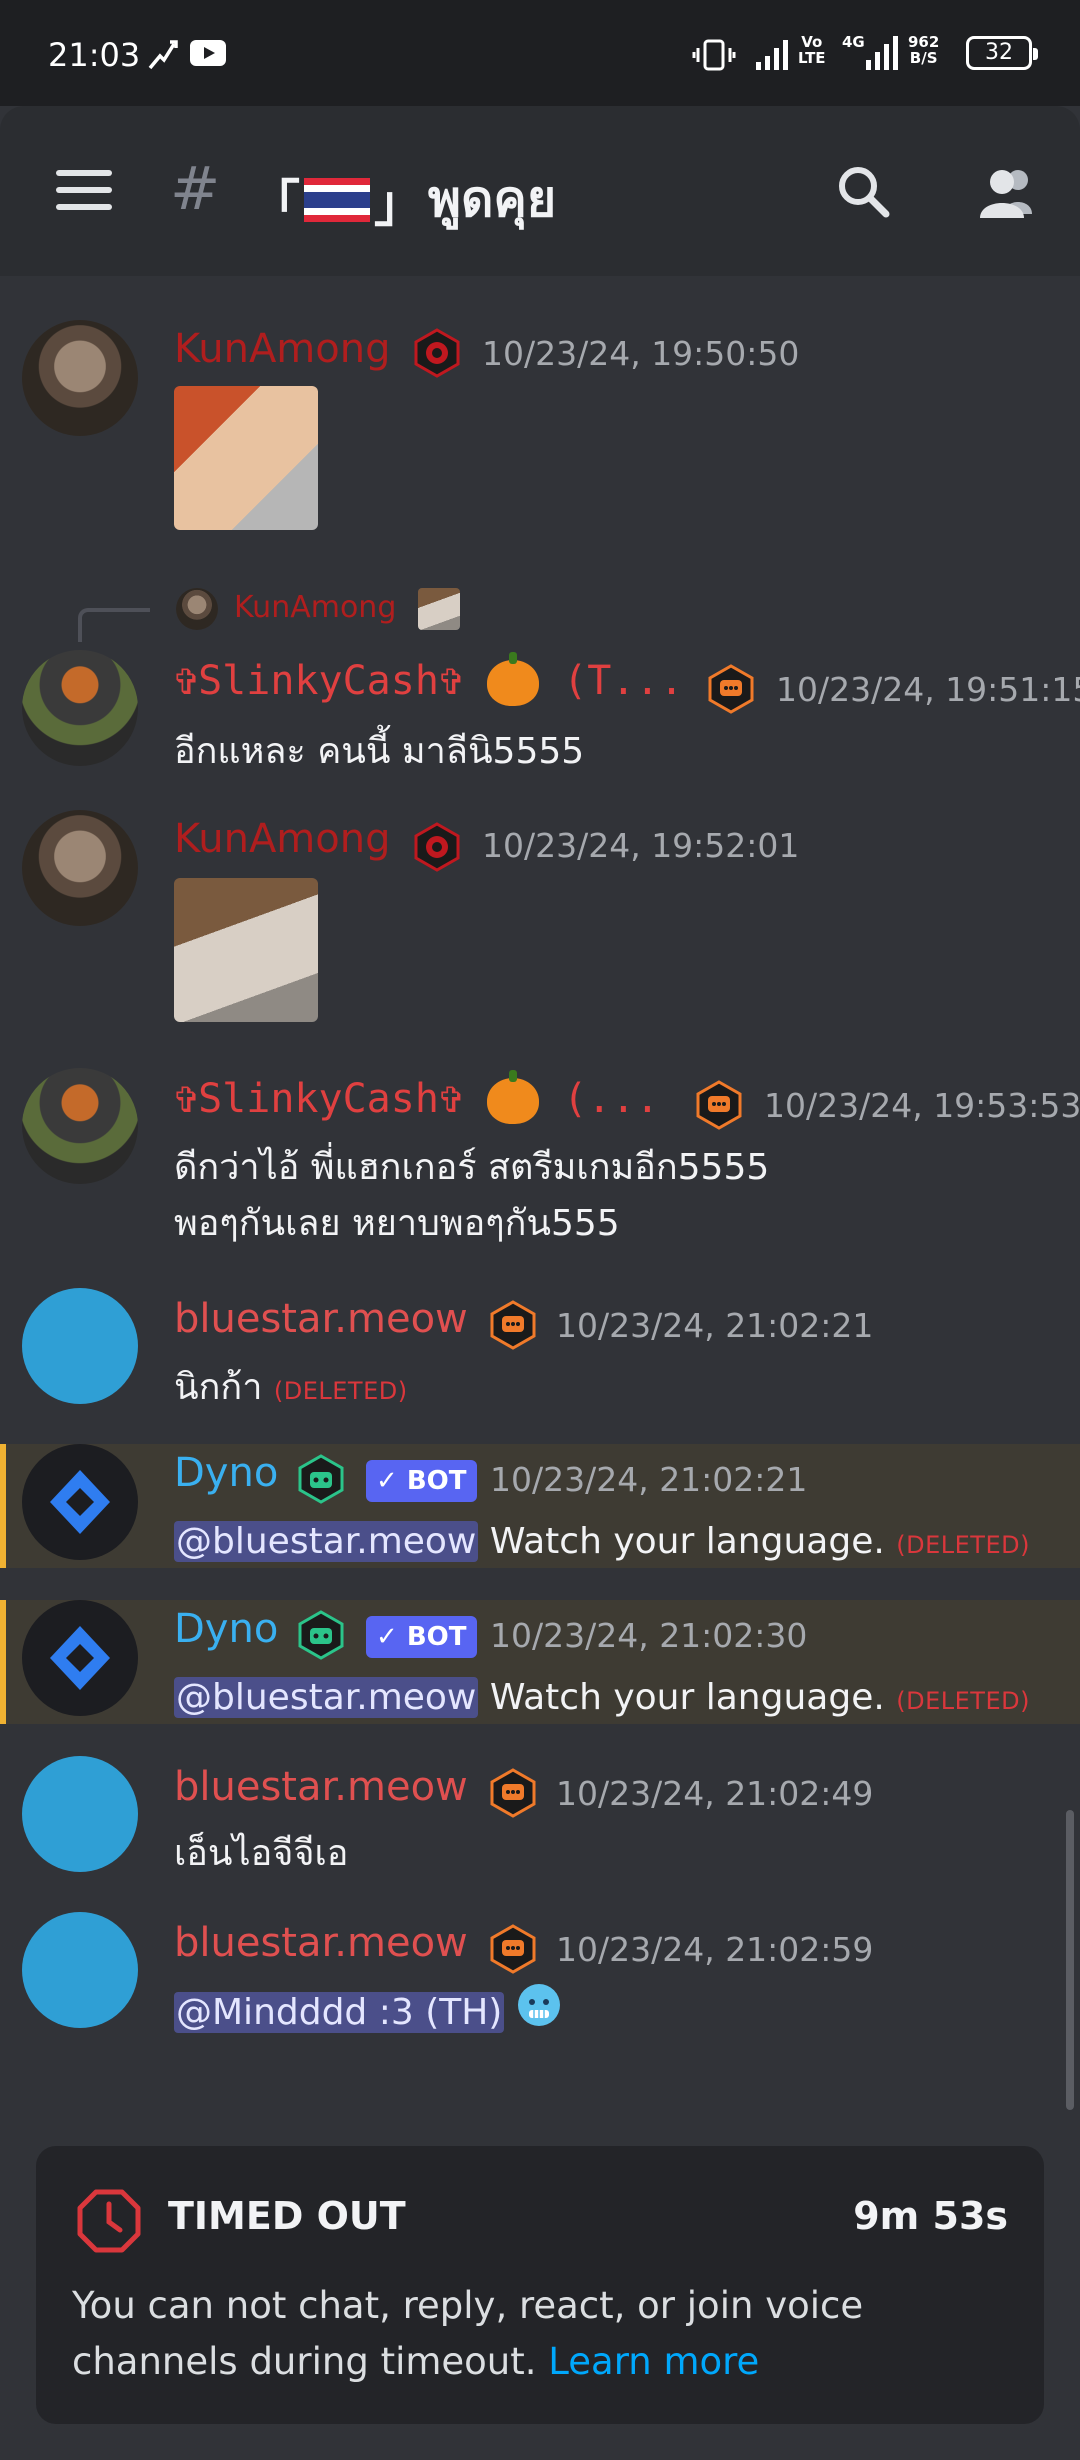  Describe the element at coordinates (653, 2361) in the screenshot. I see `learn-more-link: Learn more` at that location.